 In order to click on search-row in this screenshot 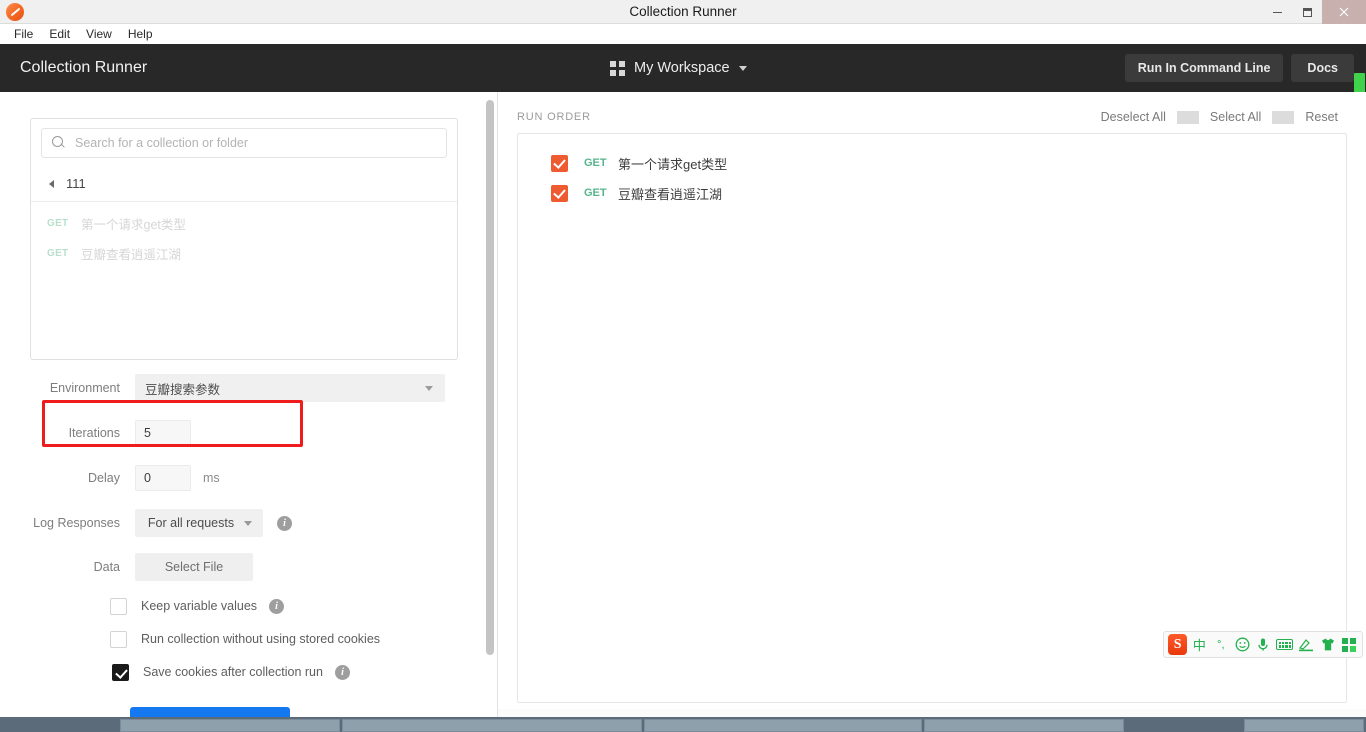, I will do `click(244, 143)`.